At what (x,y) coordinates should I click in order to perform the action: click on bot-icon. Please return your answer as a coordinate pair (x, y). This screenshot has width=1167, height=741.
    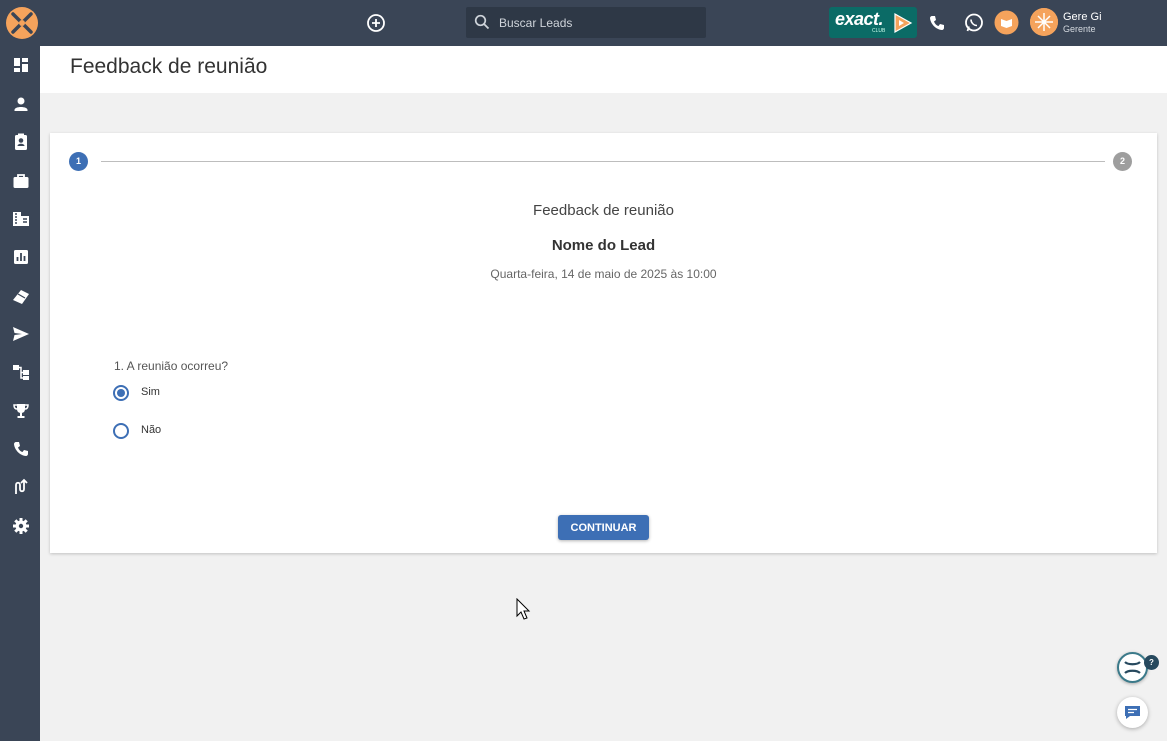
    Looking at the image, I should click on (1132, 667).